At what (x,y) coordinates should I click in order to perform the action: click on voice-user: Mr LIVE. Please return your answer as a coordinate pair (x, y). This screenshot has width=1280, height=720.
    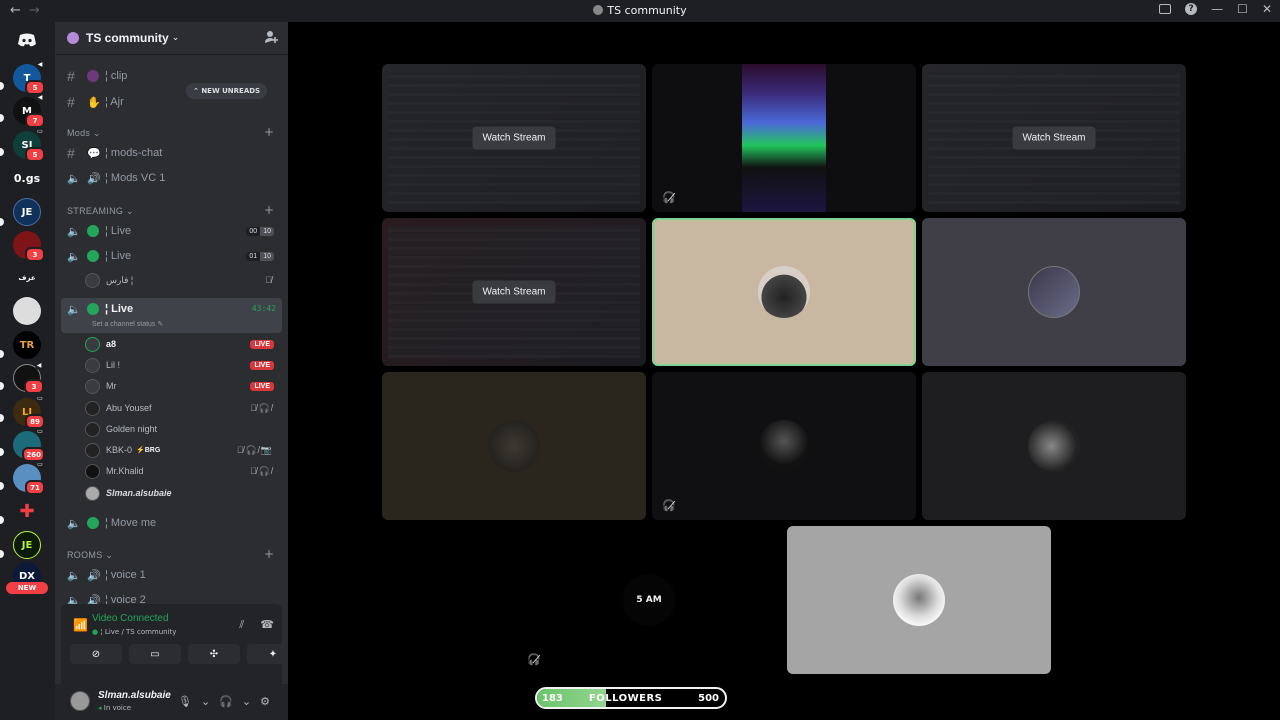
    Looking at the image, I should click on (182, 386).